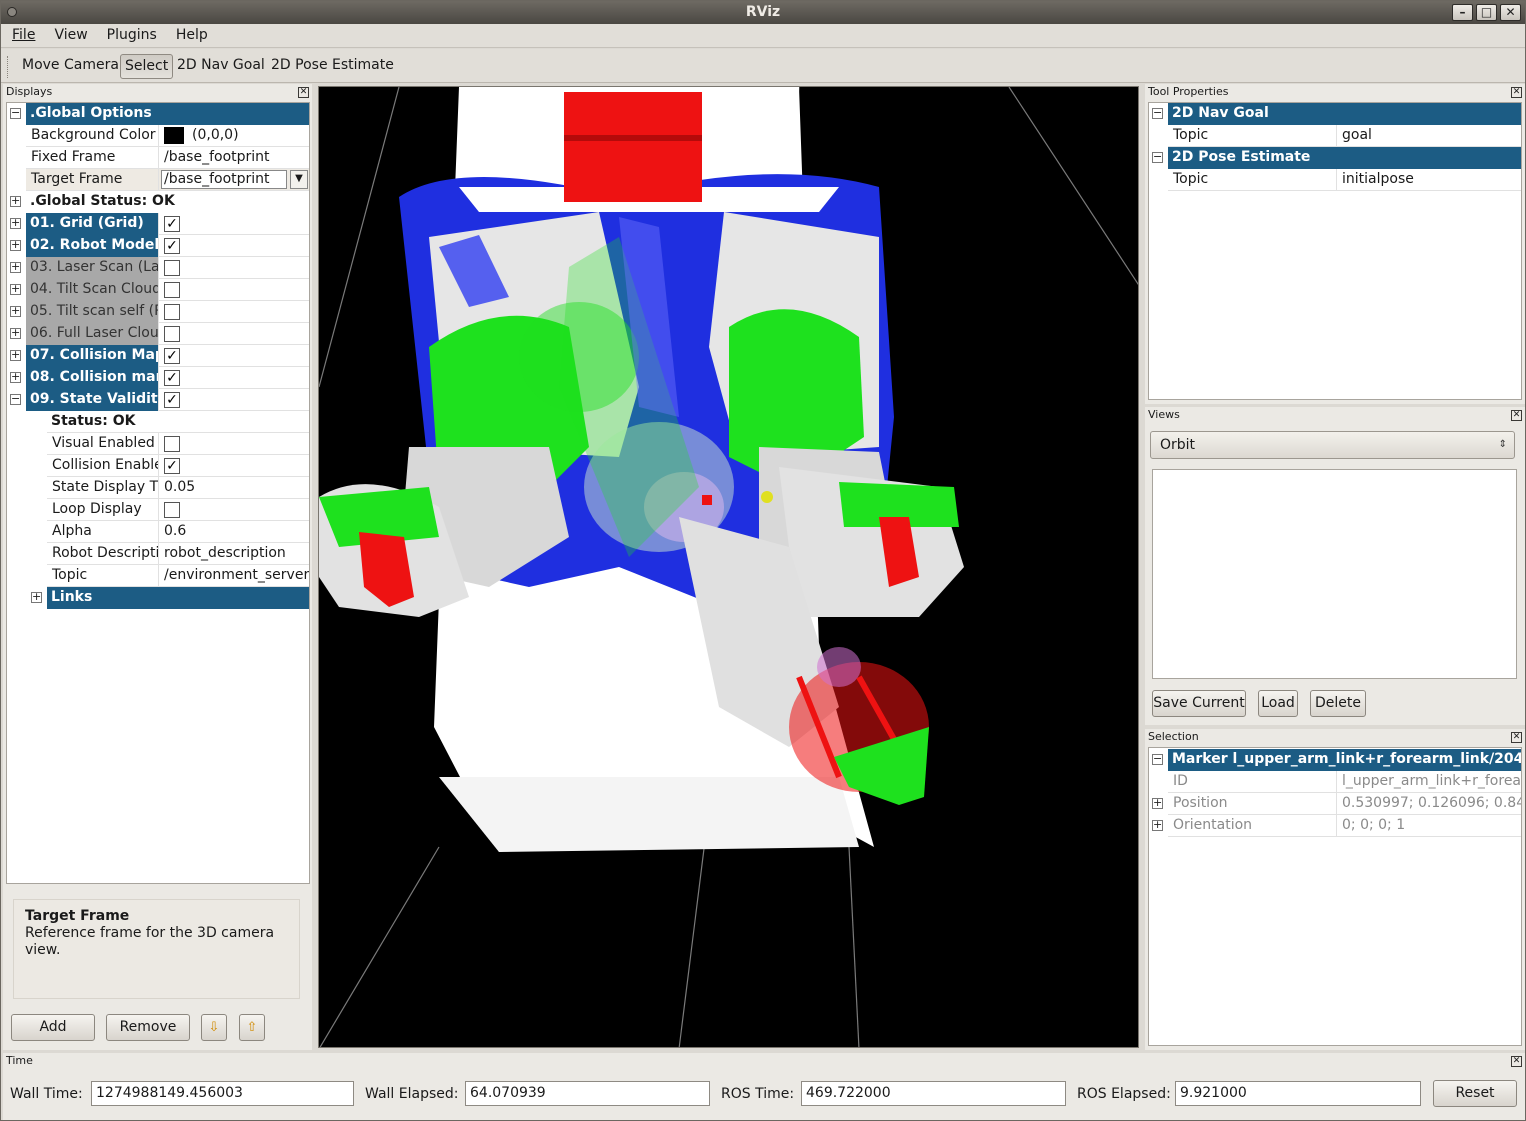 Image resolution: width=1526 pixels, height=1121 pixels. I want to click on nav-topic-value: goal, so click(1428, 136).